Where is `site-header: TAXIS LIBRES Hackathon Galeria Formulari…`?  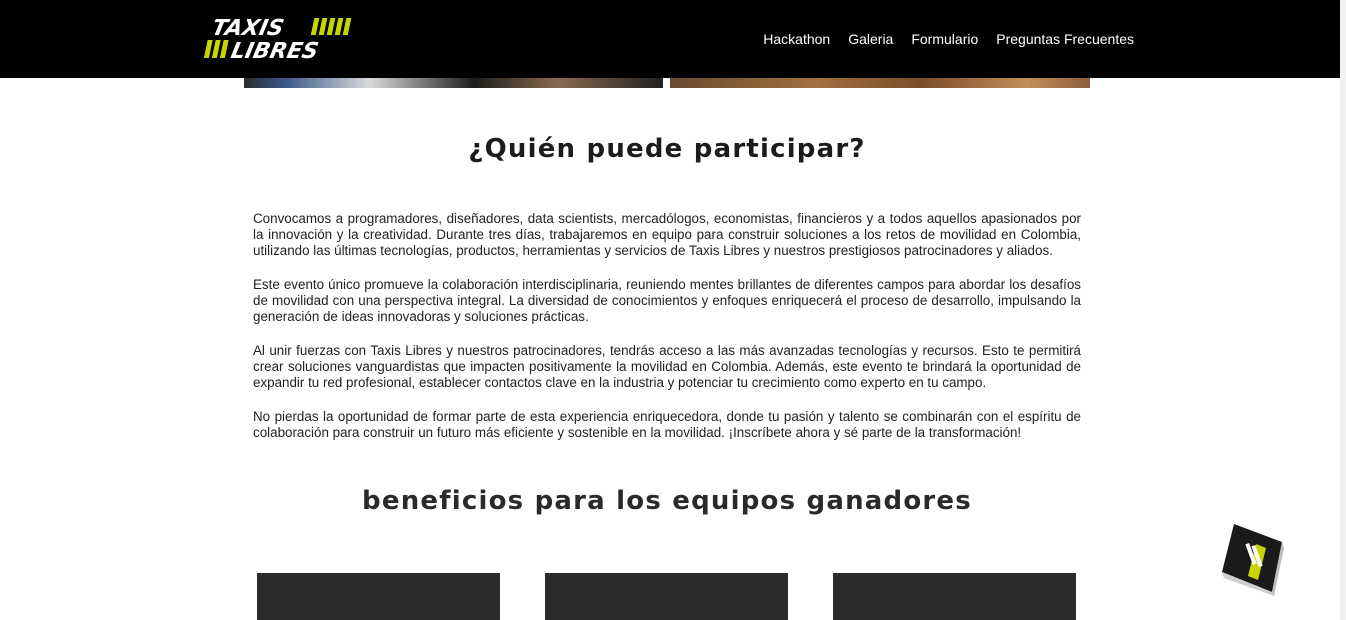
site-header: TAXIS LIBRES Hackathon Galeria Formulari… is located at coordinates (670, 39).